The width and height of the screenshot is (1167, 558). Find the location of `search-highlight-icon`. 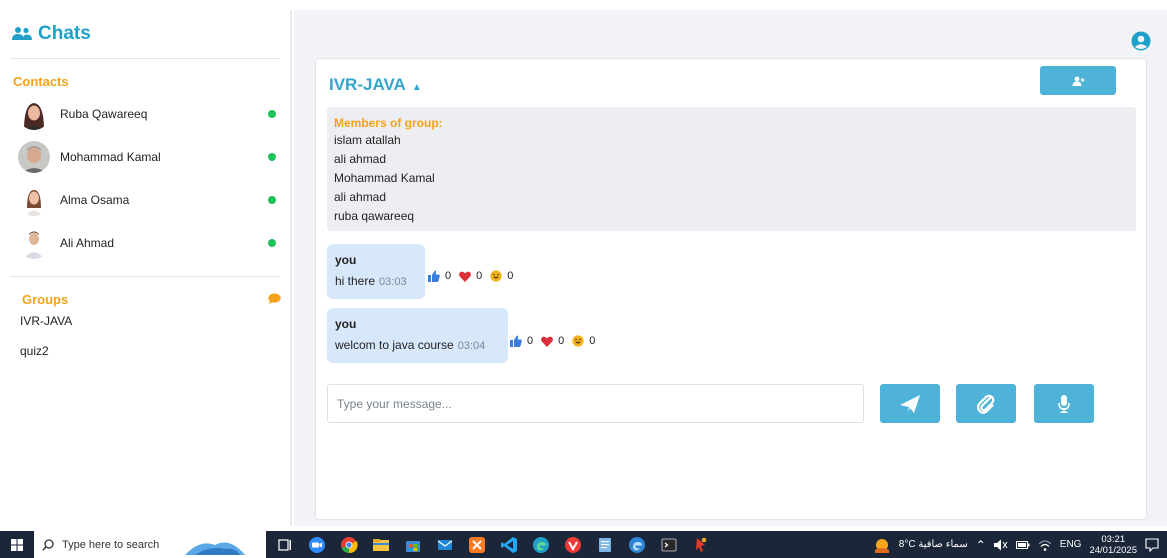

search-highlight-icon is located at coordinates (215, 548).